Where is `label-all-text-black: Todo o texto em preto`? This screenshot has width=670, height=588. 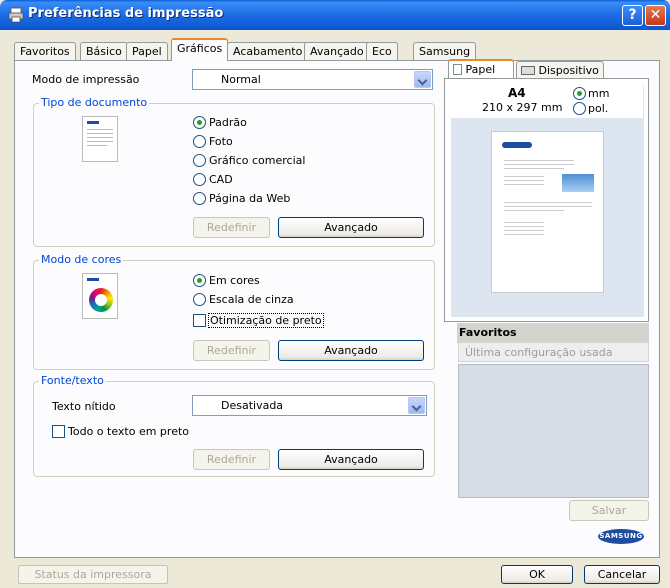 label-all-text-black: Todo o texto em preto is located at coordinates (129, 431).